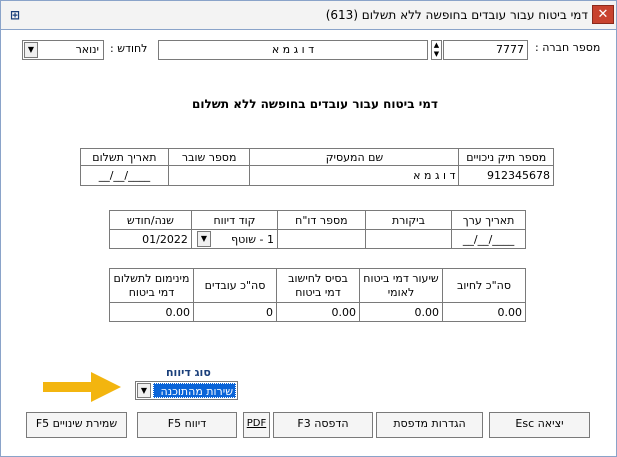  Describe the element at coordinates (318, 312) in the screenshot. I see `calculation-base-value: 0.00` at that location.